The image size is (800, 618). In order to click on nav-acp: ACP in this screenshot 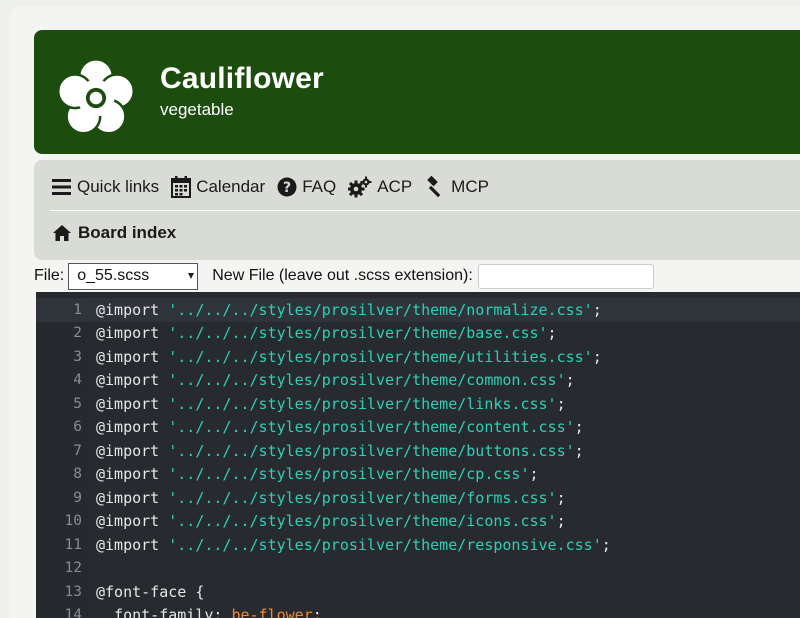, I will do `click(380, 187)`.